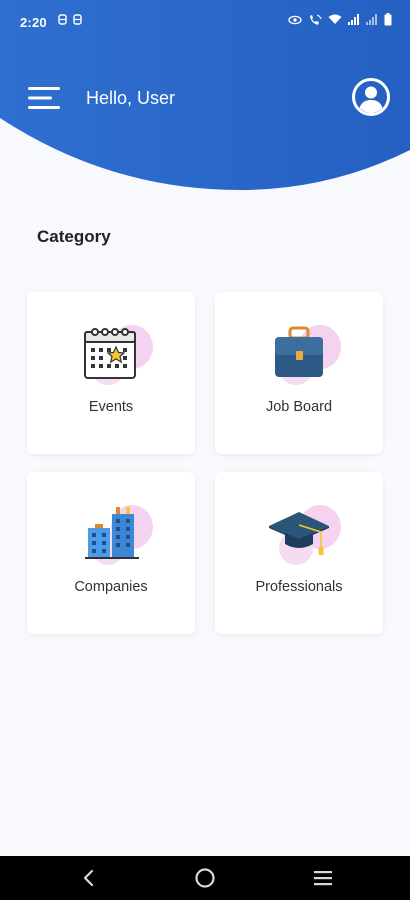  I want to click on buildings-icon, so click(119, 535).